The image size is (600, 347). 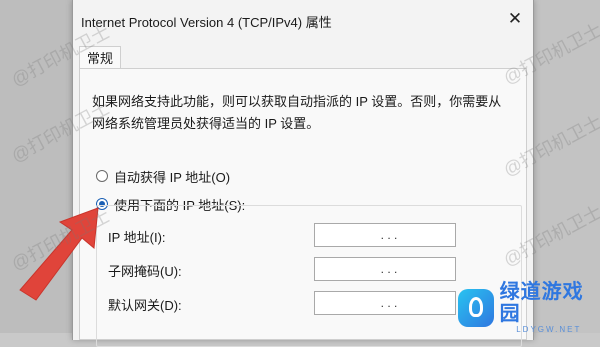 What do you see at coordinates (476, 308) in the screenshot?
I see `logo-icon` at bounding box center [476, 308].